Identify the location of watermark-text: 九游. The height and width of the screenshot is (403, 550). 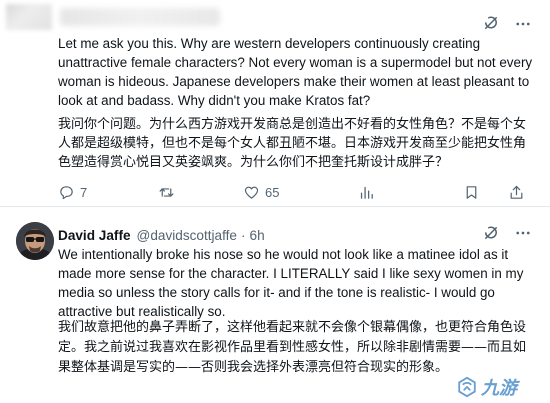
(499, 388).